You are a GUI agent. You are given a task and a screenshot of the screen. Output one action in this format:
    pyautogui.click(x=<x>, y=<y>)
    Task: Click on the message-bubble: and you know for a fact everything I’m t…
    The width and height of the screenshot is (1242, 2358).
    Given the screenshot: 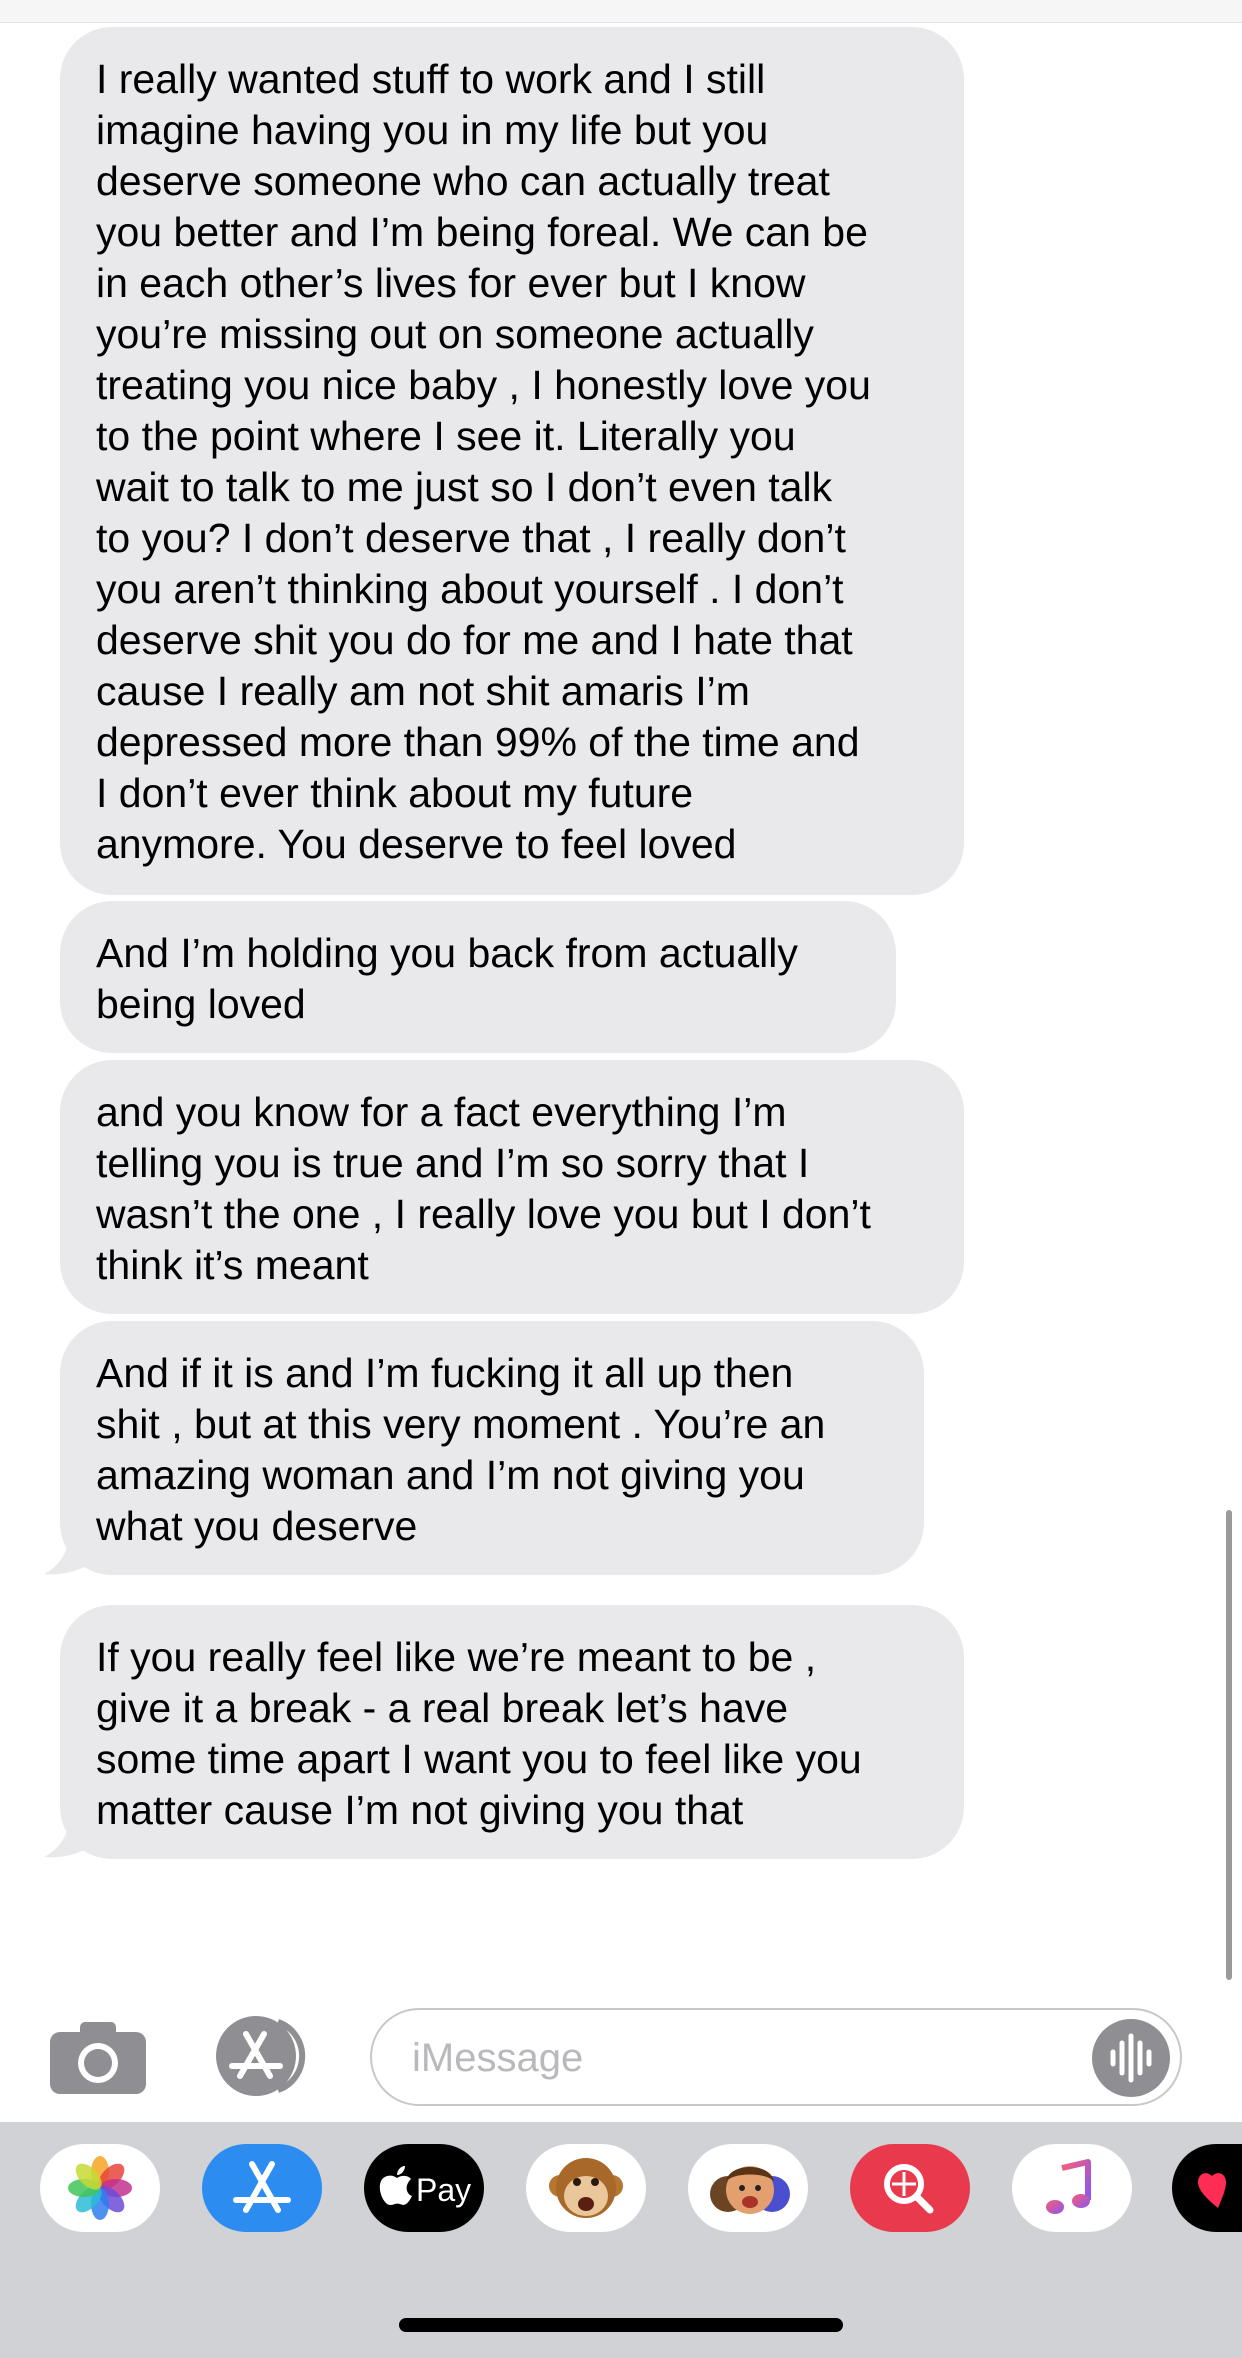 What is the action you would take?
    pyautogui.click(x=512, y=1187)
    